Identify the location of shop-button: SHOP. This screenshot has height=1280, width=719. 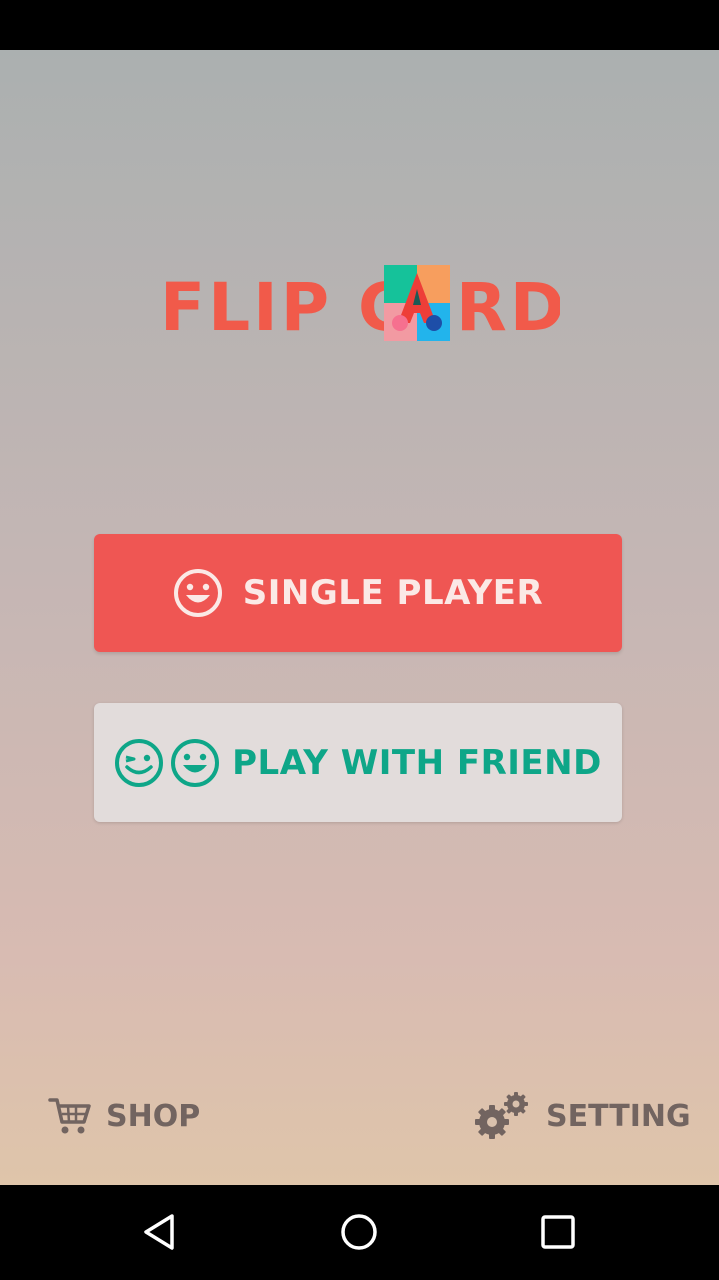
(124, 1116).